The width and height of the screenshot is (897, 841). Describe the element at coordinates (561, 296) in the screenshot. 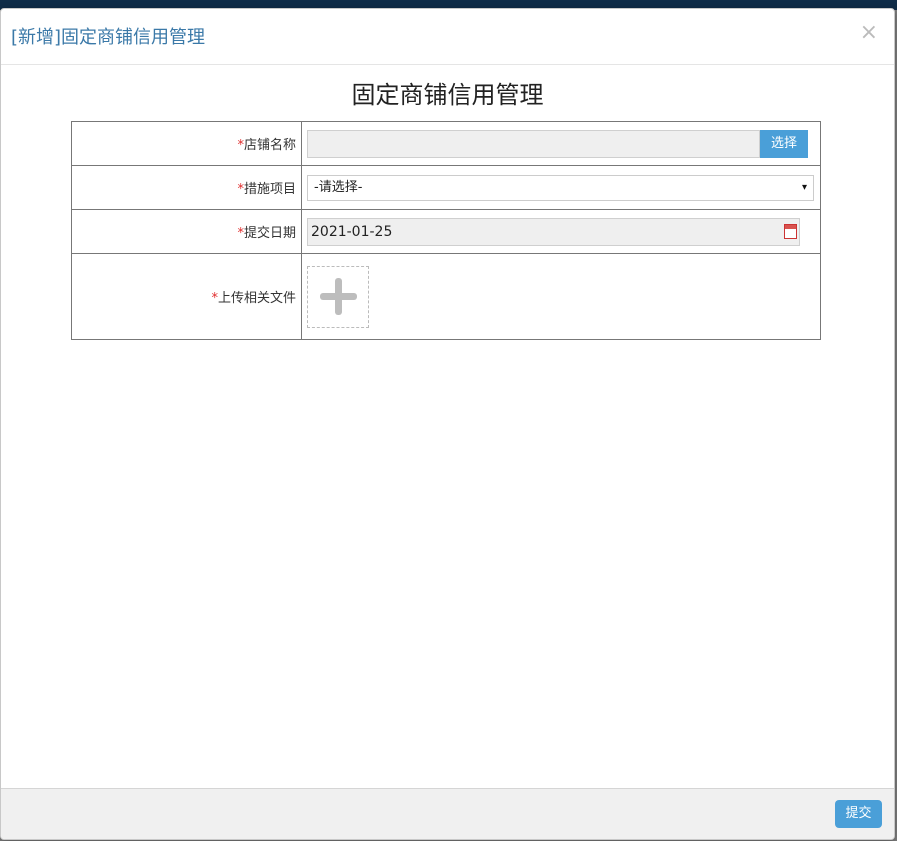

I see `upload-field-cell` at that location.